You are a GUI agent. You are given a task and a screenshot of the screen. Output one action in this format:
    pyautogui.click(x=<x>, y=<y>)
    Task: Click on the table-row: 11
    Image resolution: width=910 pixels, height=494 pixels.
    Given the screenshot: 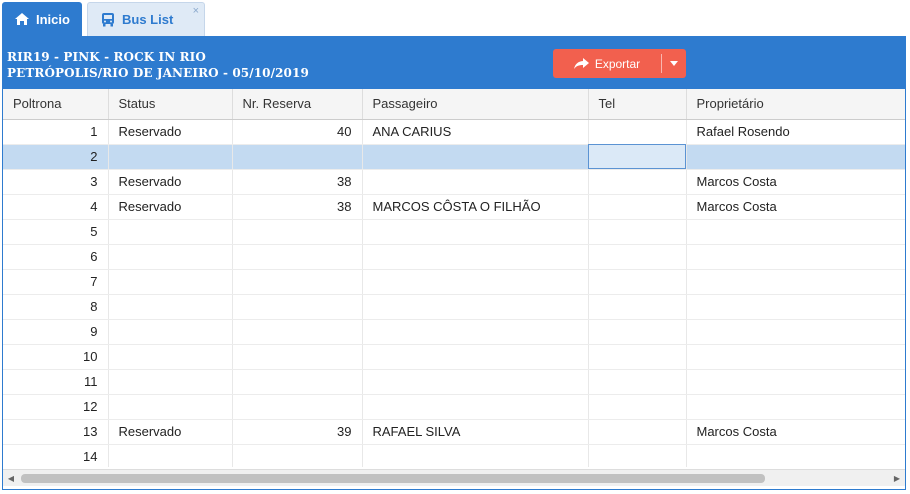 What is the action you would take?
    pyautogui.click(x=454, y=382)
    